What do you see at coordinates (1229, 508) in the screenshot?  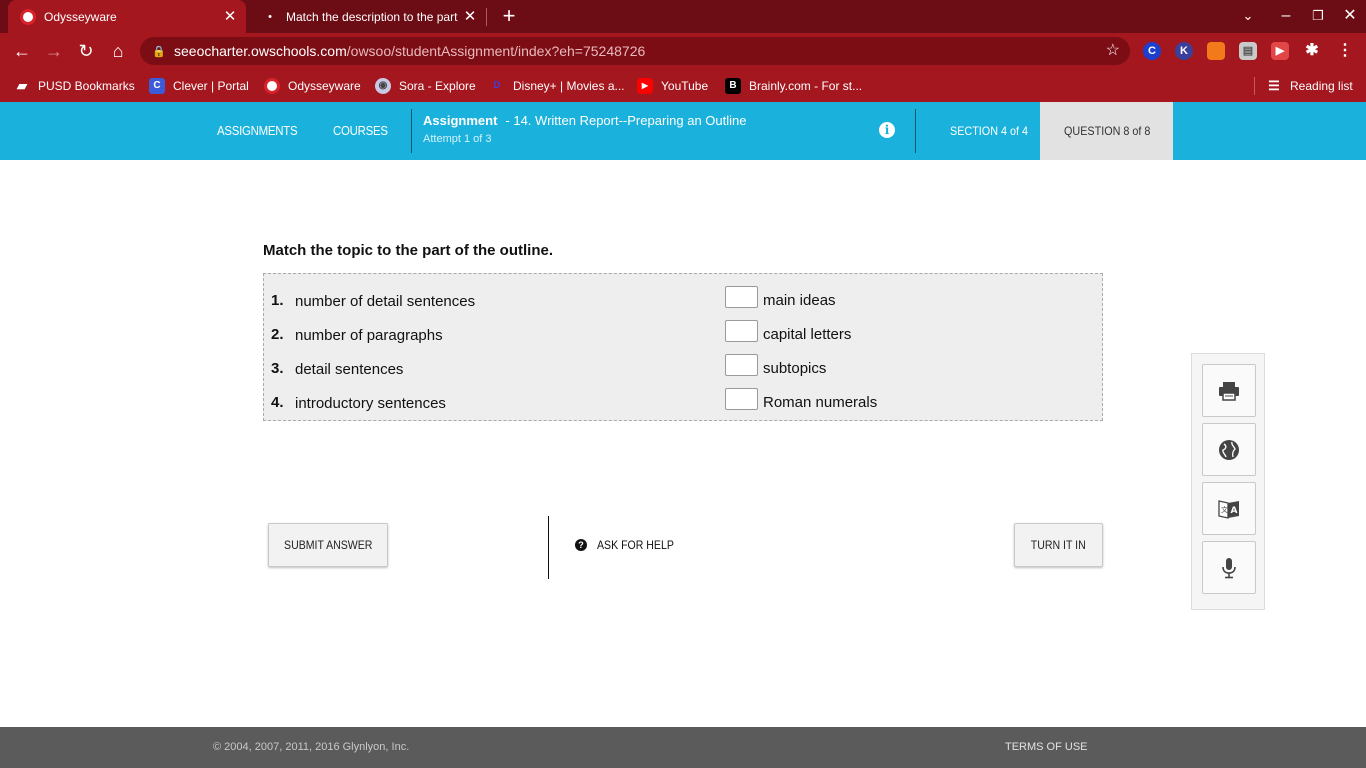 I see `translate-button: 文 A` at bounding box center [1229, 508].